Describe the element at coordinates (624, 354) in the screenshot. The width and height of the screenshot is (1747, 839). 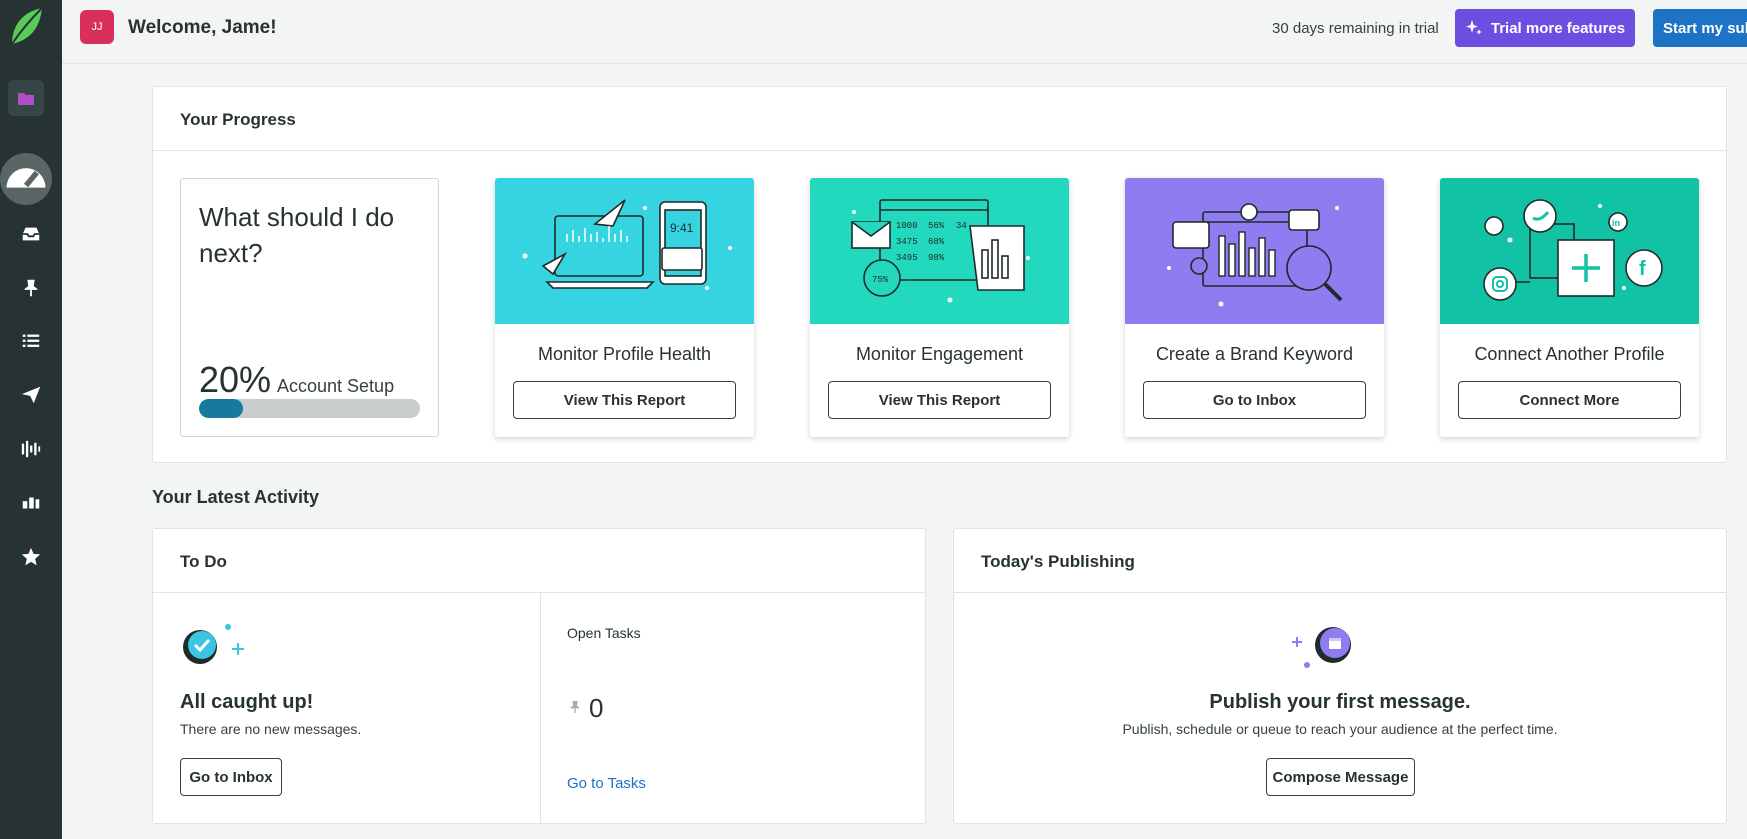
I see `card-title: Monitor Profile Health` at that location.